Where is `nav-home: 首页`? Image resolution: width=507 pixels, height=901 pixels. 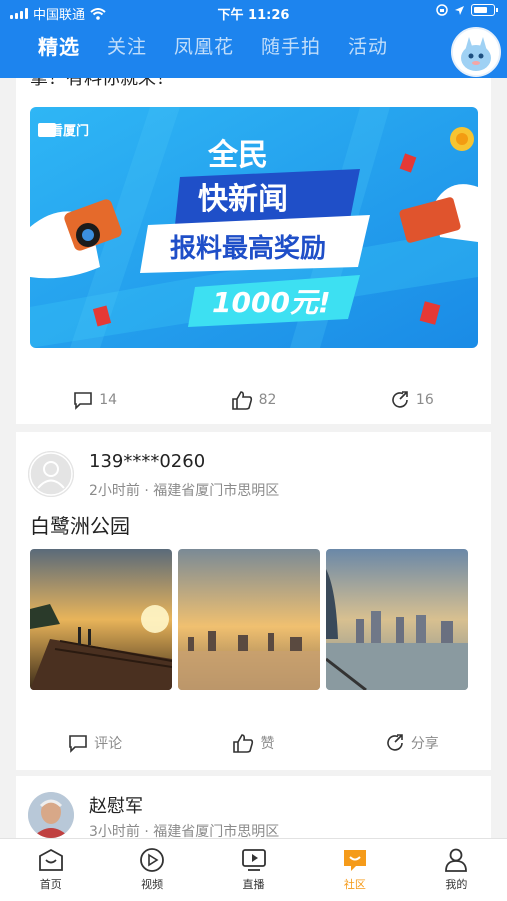
nav-home: 首页 is located at coordinates (50, 870).